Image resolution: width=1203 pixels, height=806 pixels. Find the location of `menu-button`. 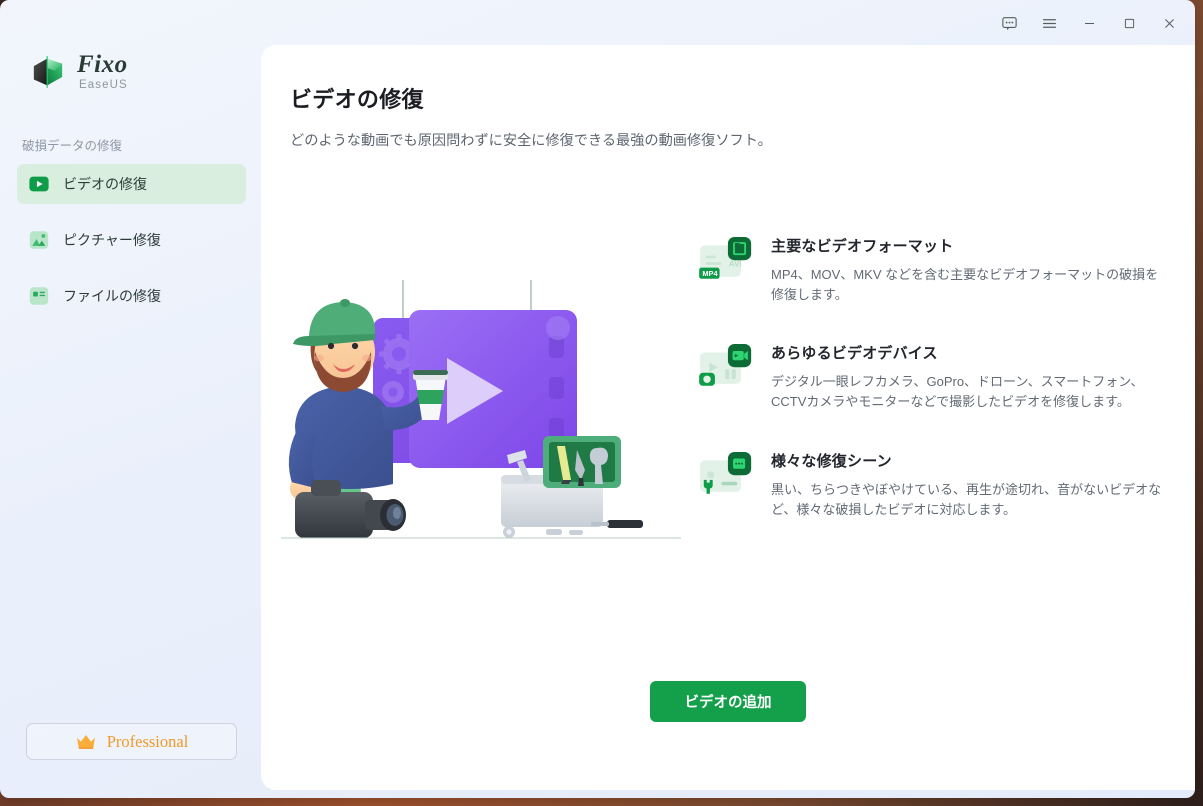

menu-button is located at coordinates (1049, 23).